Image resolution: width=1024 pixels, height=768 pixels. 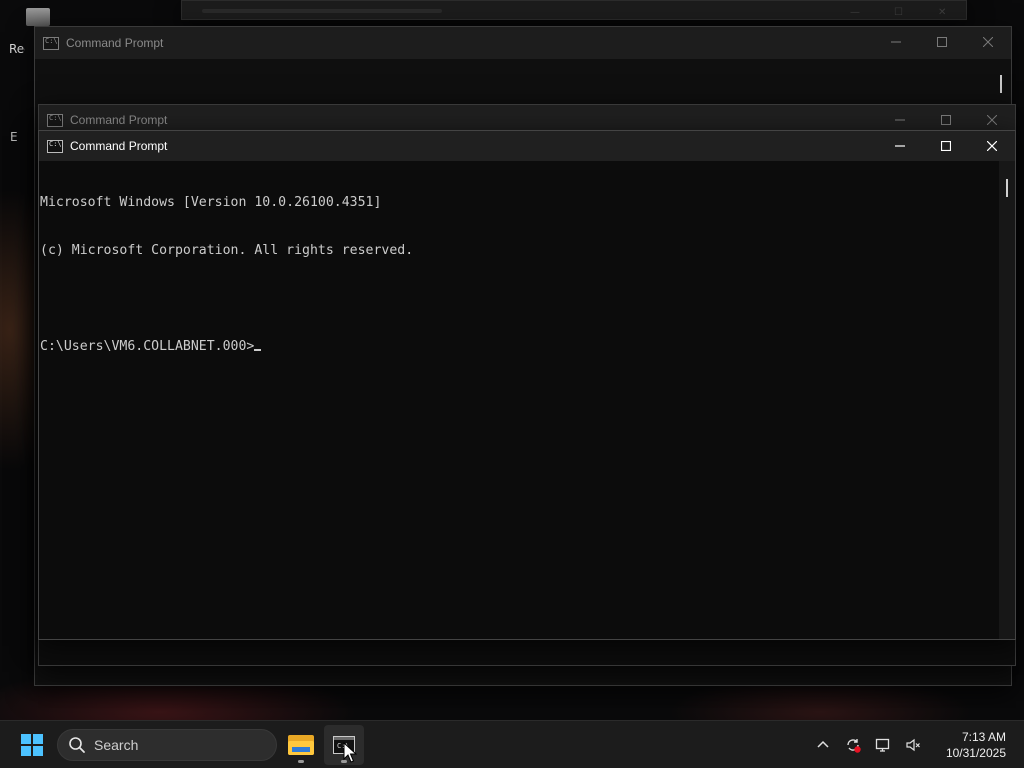 I want to click on desktop-icon-label-2: E, so click(x=14, y=137).